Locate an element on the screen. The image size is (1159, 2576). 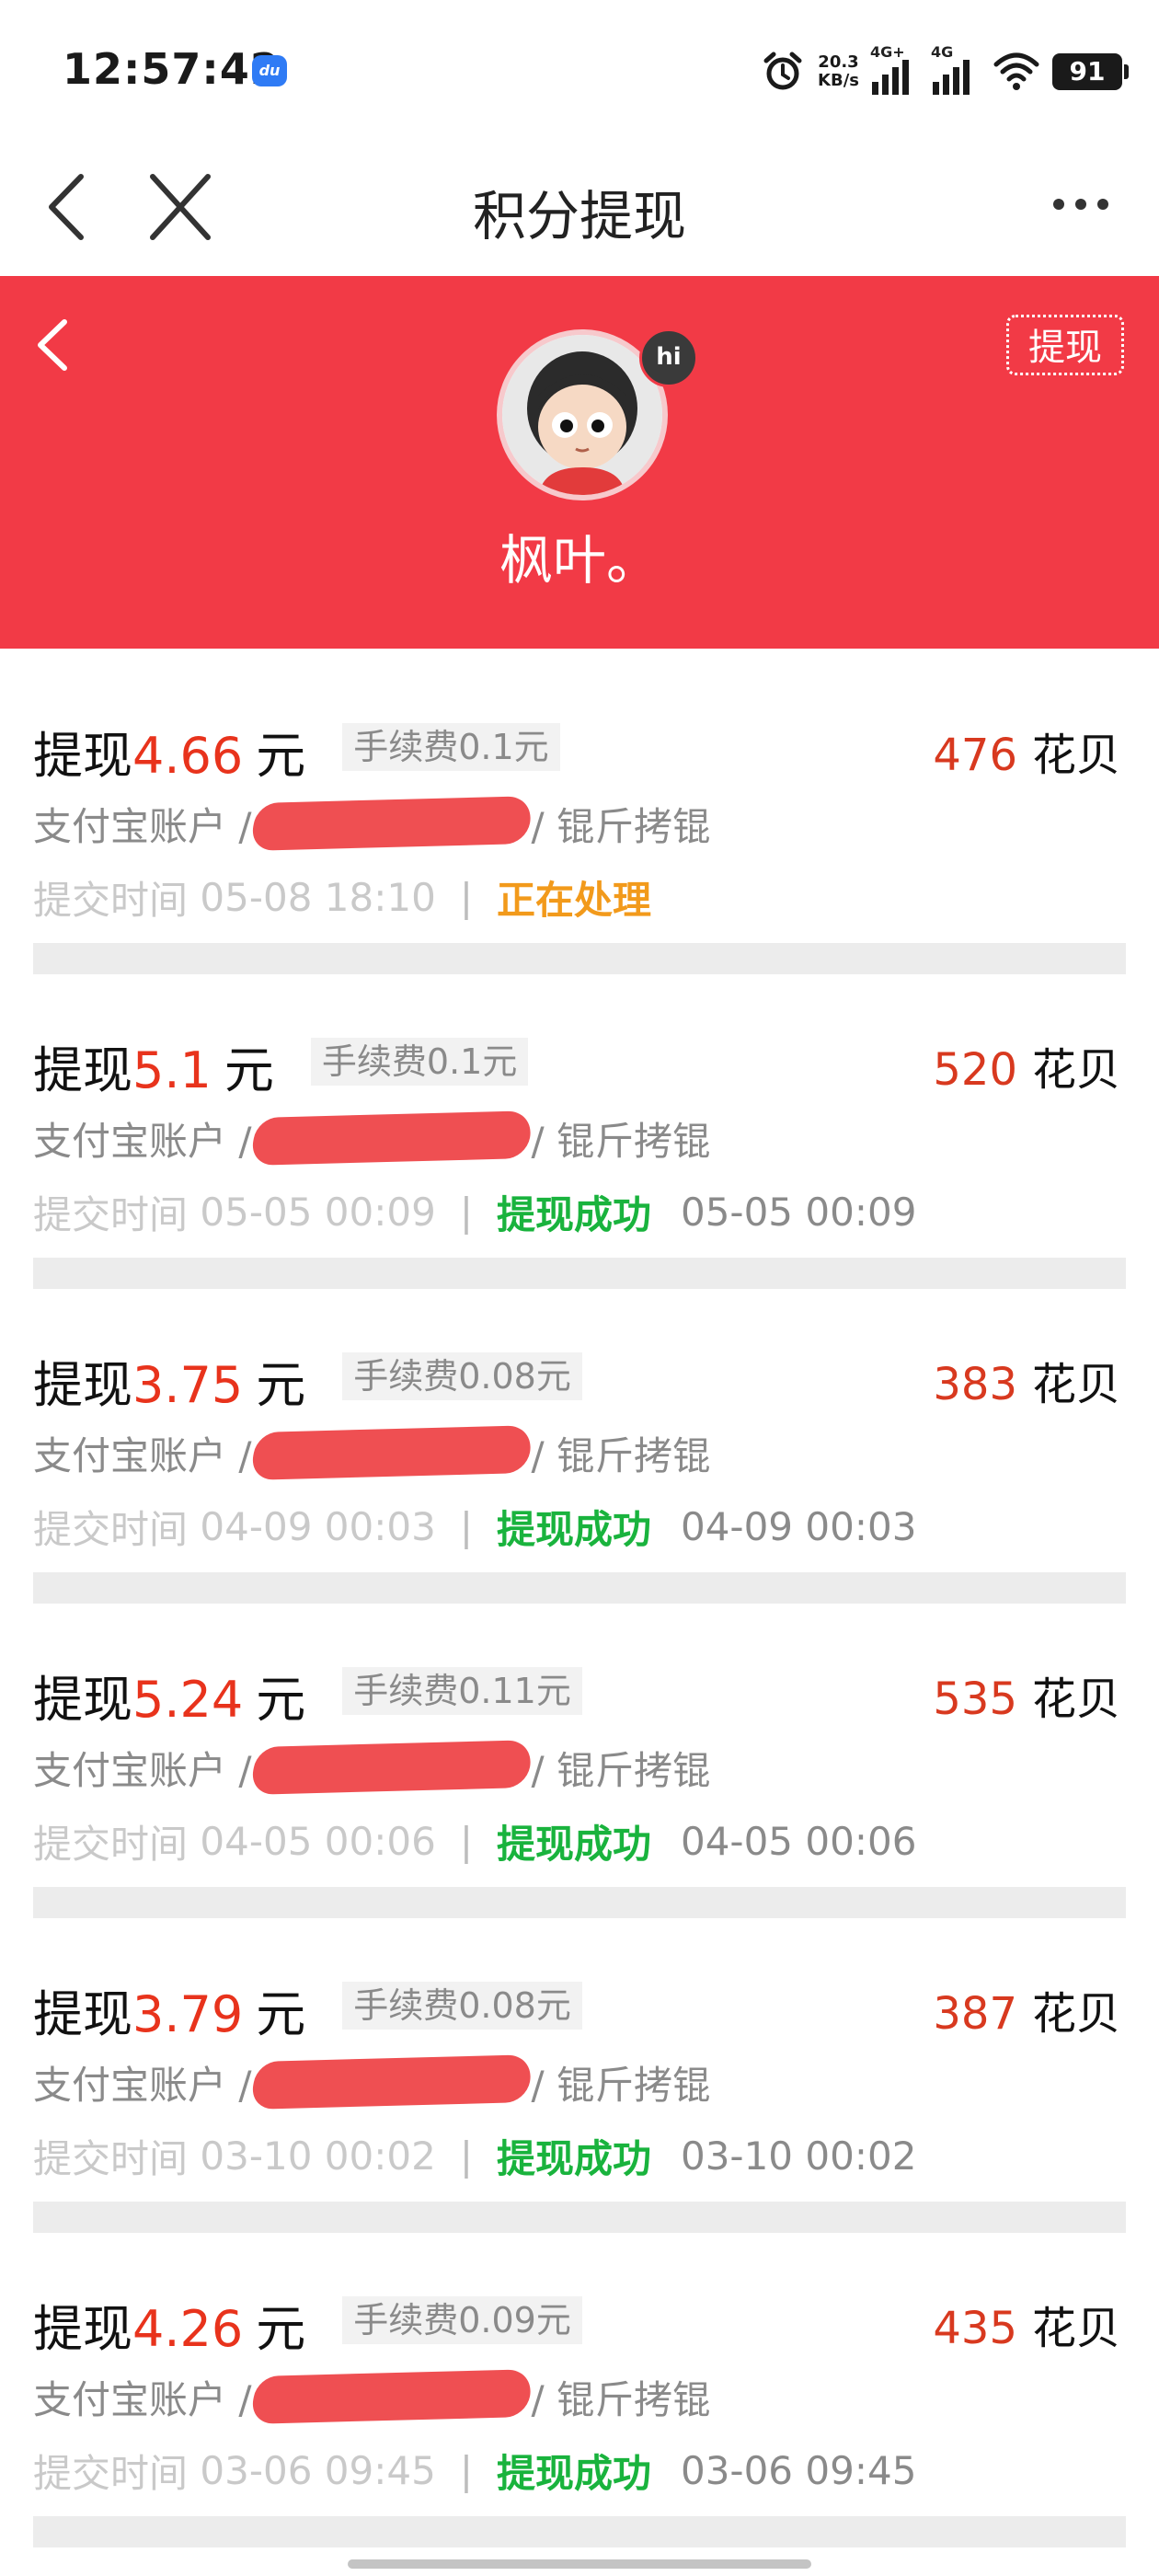
withdraw-amount: 4.66 is located at coordinates (188, 756).